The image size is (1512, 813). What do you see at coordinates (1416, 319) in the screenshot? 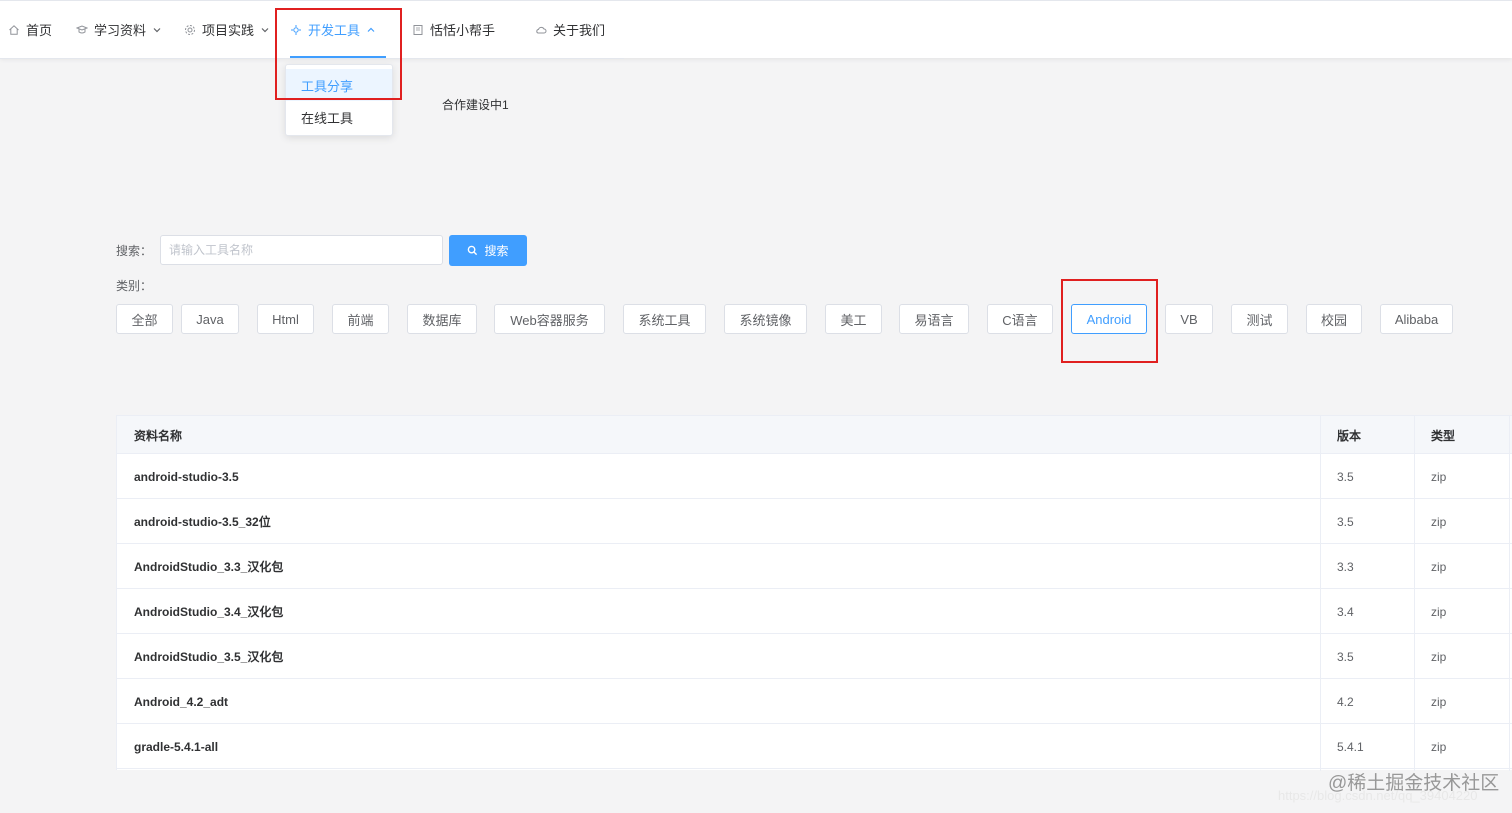
I see `category-alibaba: Alibaba` at bounding box center [1416, 319].